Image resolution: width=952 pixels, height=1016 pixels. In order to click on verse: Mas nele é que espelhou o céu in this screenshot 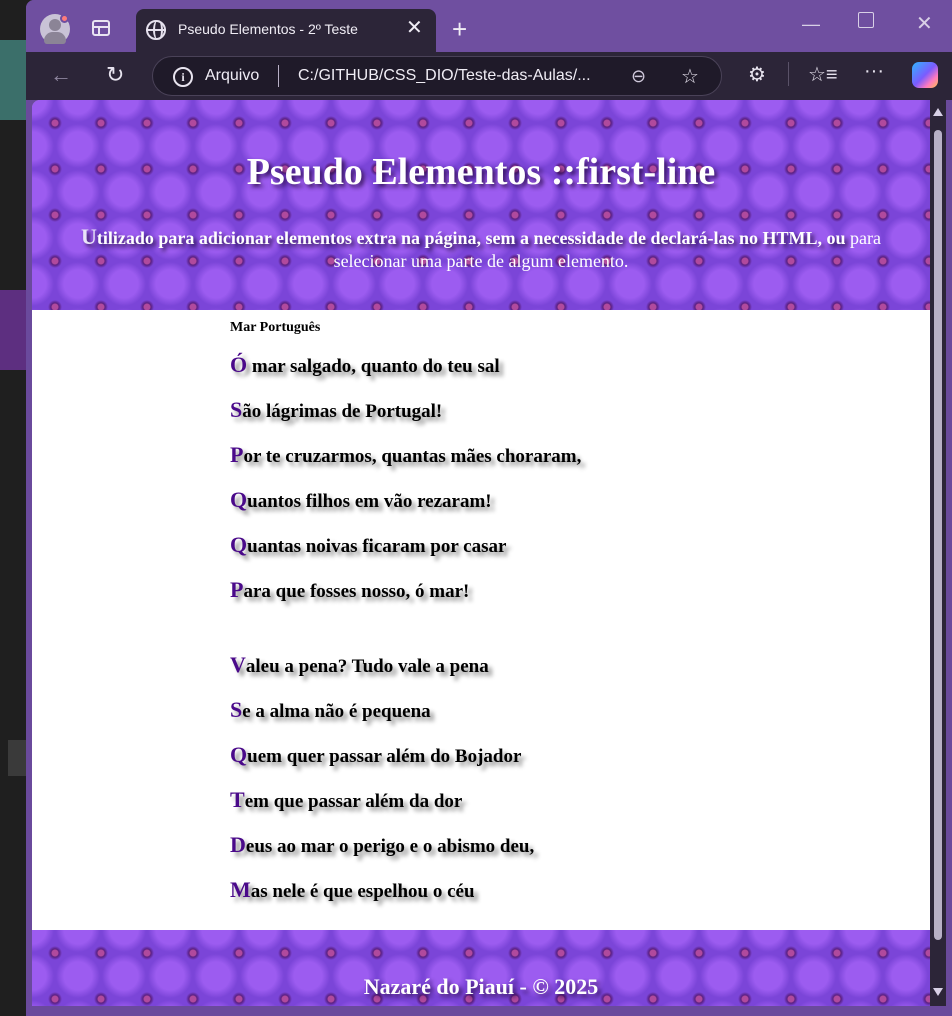, I will do `click(530, 899)`.